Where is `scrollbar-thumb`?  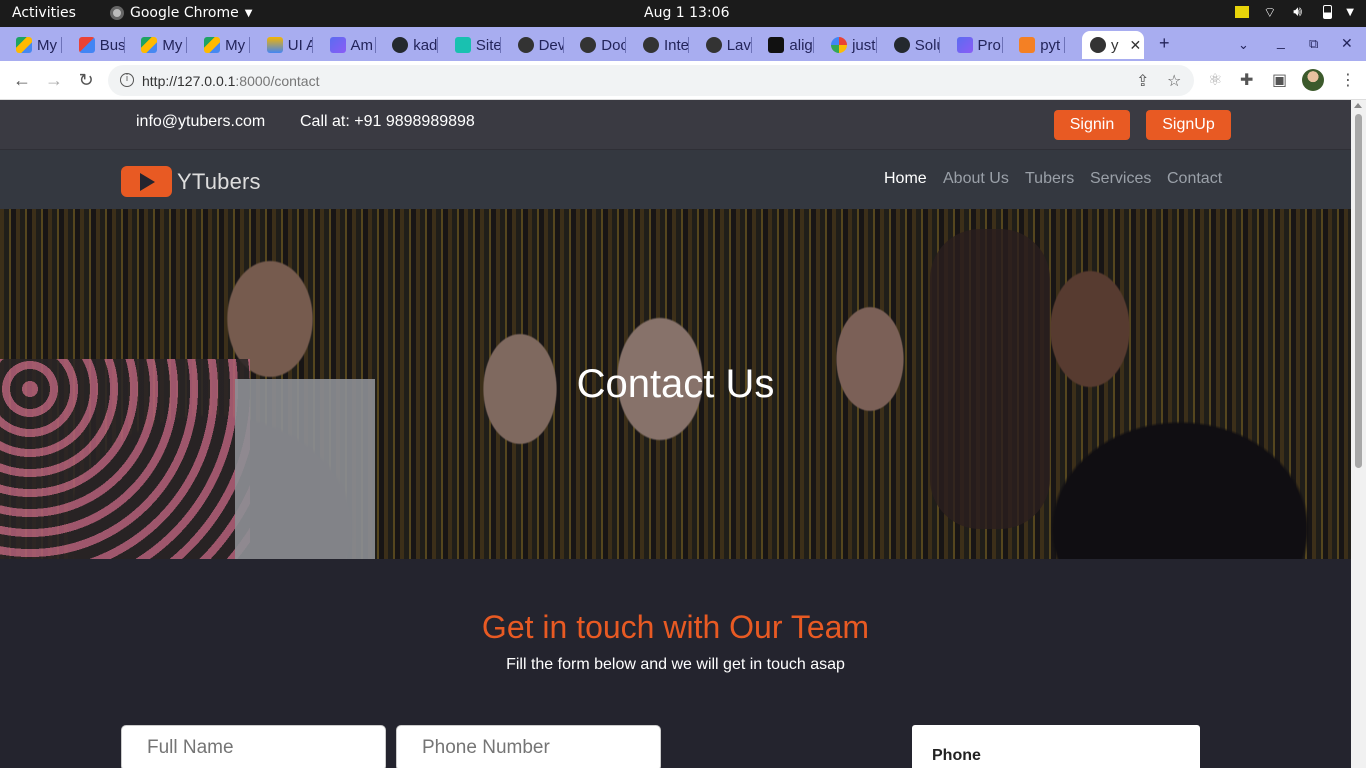
scrollbar-thumb is located at coordinates (1358, 291).